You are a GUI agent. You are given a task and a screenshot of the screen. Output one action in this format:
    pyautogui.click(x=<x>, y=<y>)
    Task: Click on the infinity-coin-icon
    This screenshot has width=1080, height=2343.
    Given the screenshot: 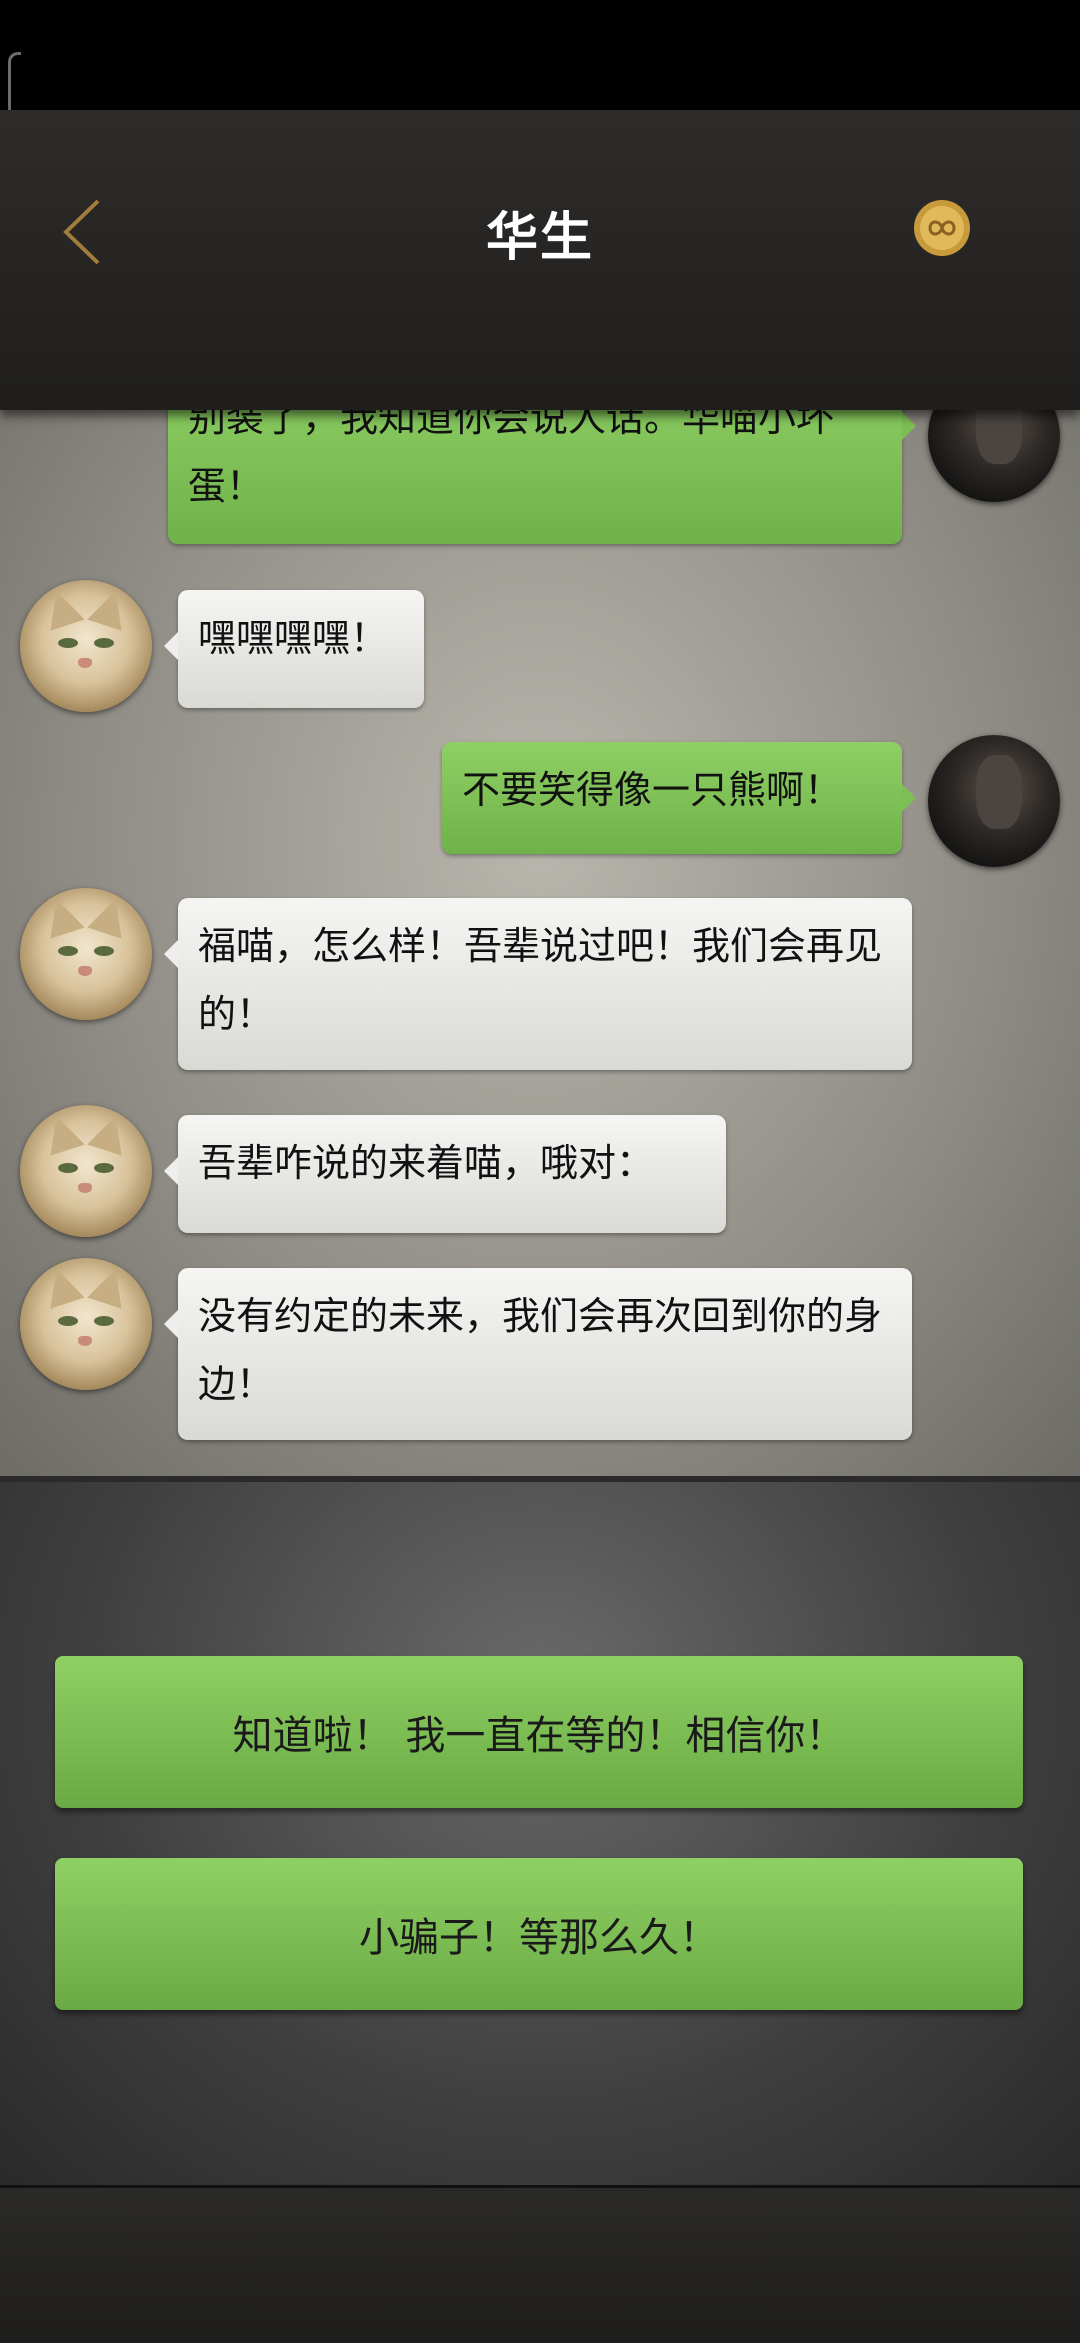 What is the action you would take?
    pyautogui.click(x=942, y=228)
    